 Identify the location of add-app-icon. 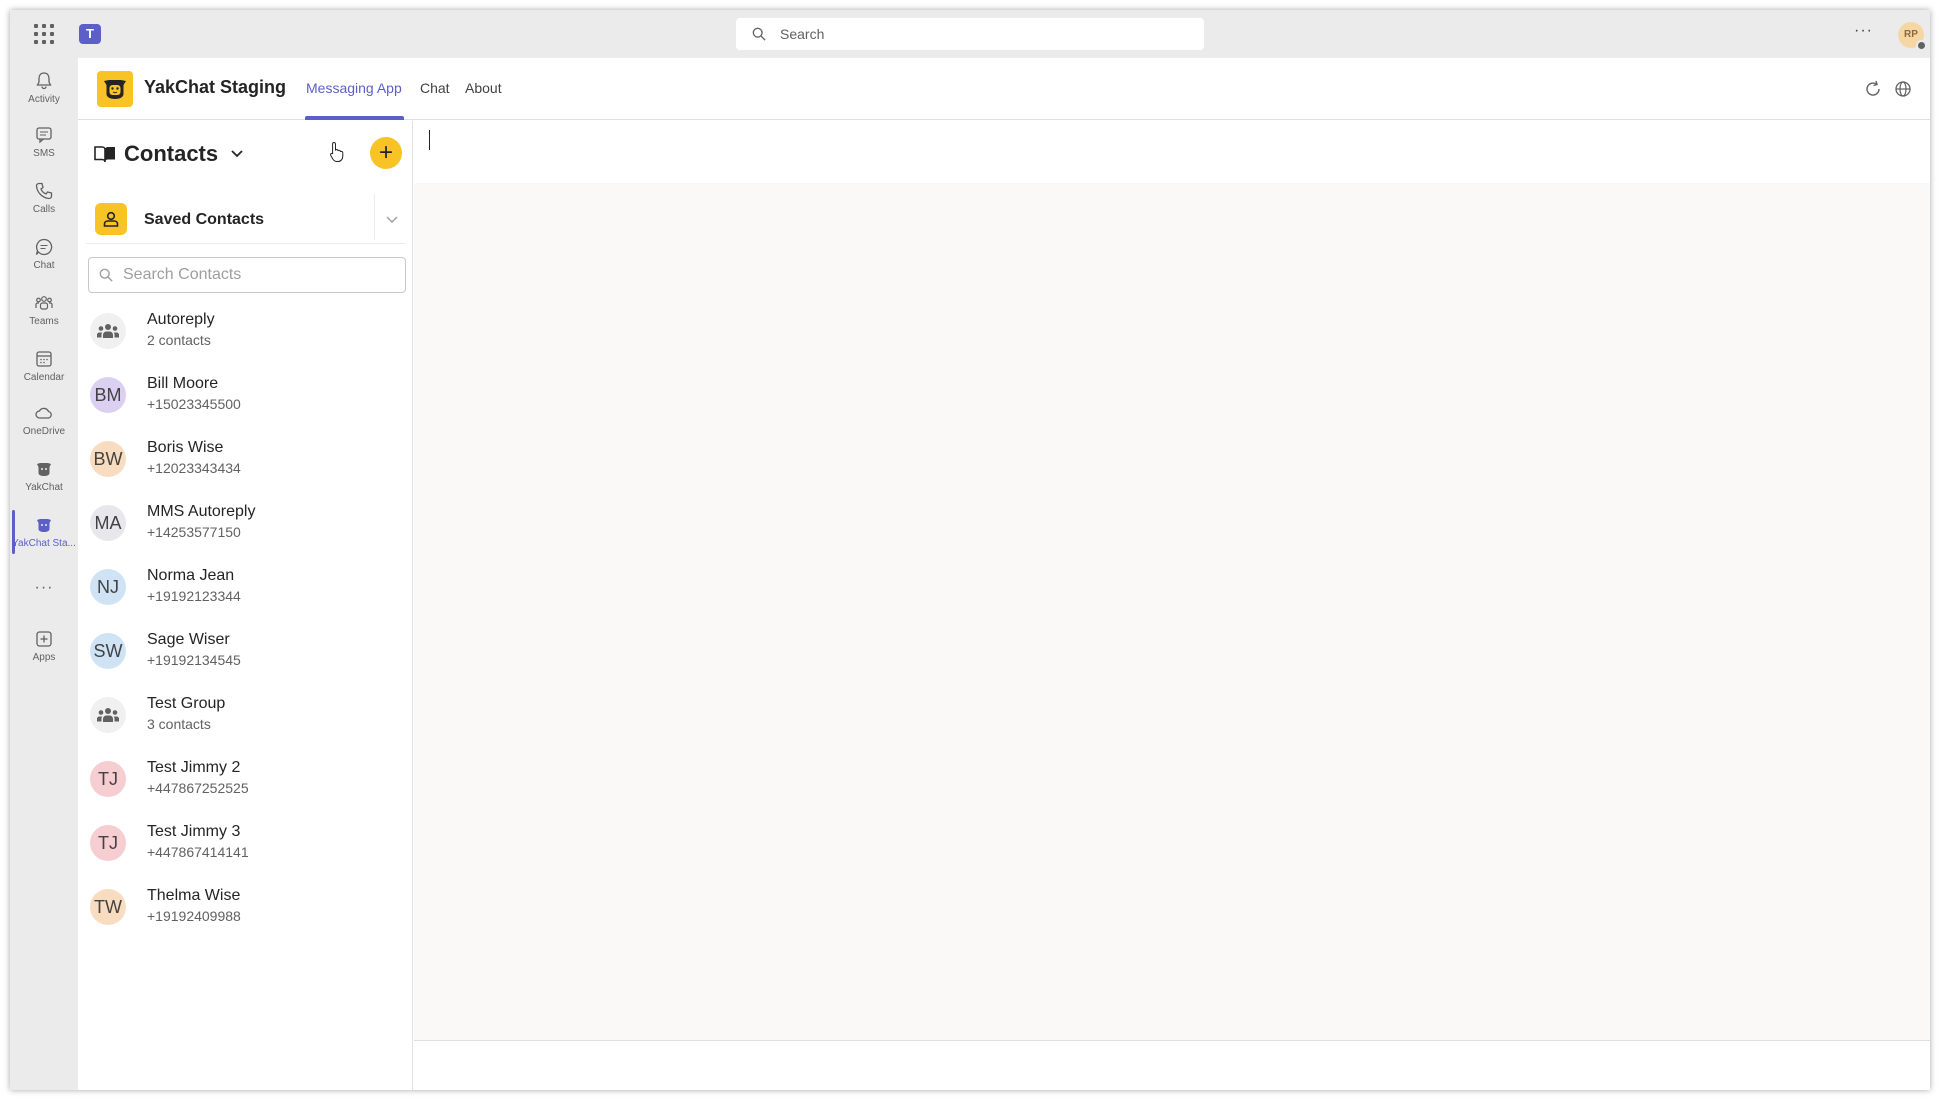
(44, 639).